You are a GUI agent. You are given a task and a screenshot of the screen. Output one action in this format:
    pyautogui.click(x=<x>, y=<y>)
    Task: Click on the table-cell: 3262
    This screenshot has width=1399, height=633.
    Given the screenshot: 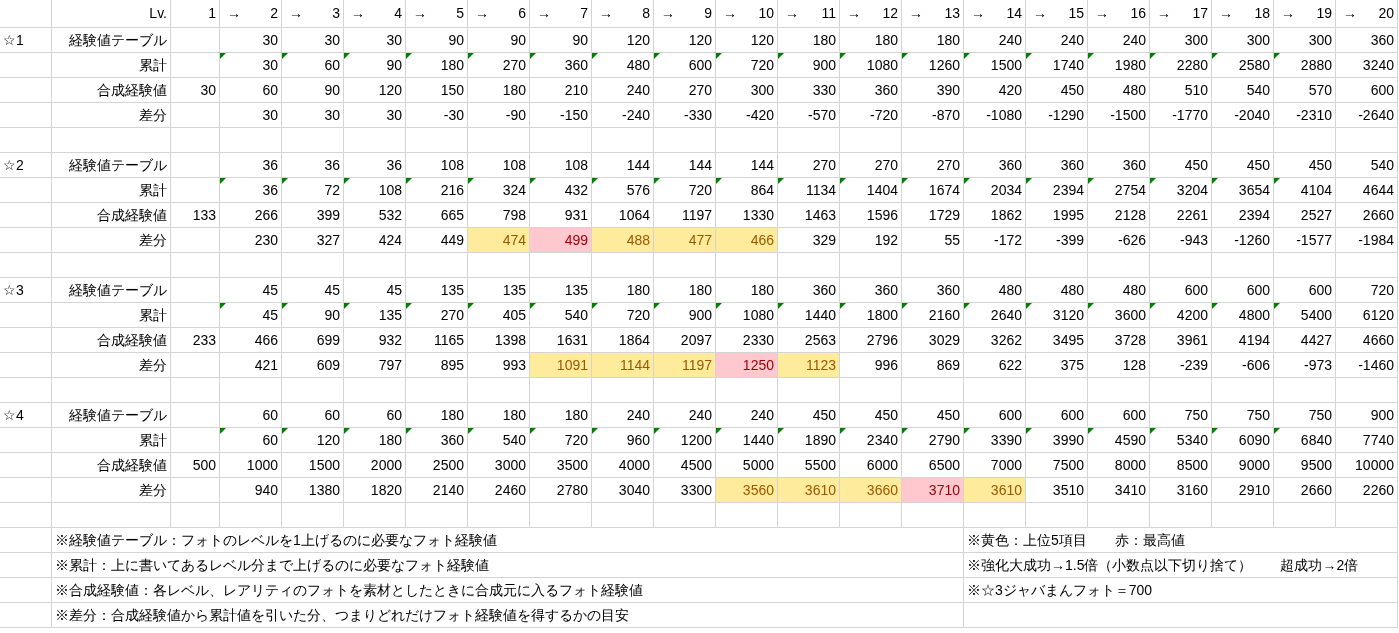 What is the action you would take?
    pyautogui.click(x=995, y=340)
    